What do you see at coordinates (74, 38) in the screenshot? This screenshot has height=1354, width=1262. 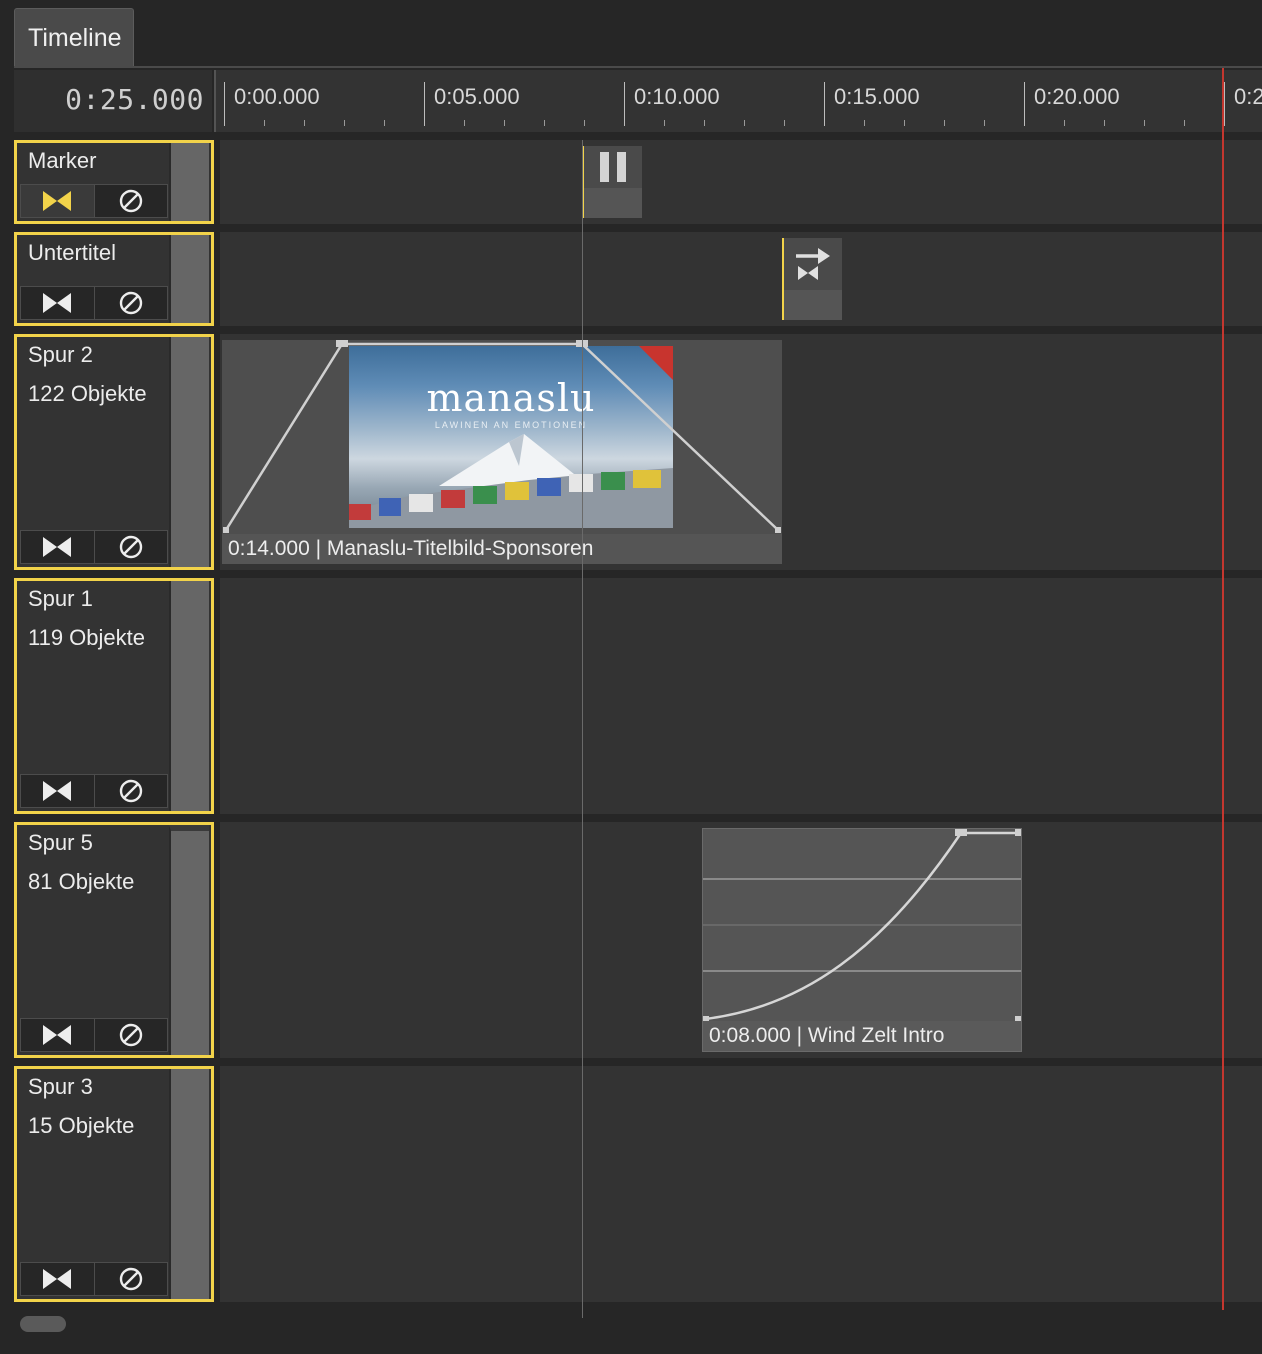 I see `tab-timeline: Timeline` at bounding box center [74, 38].